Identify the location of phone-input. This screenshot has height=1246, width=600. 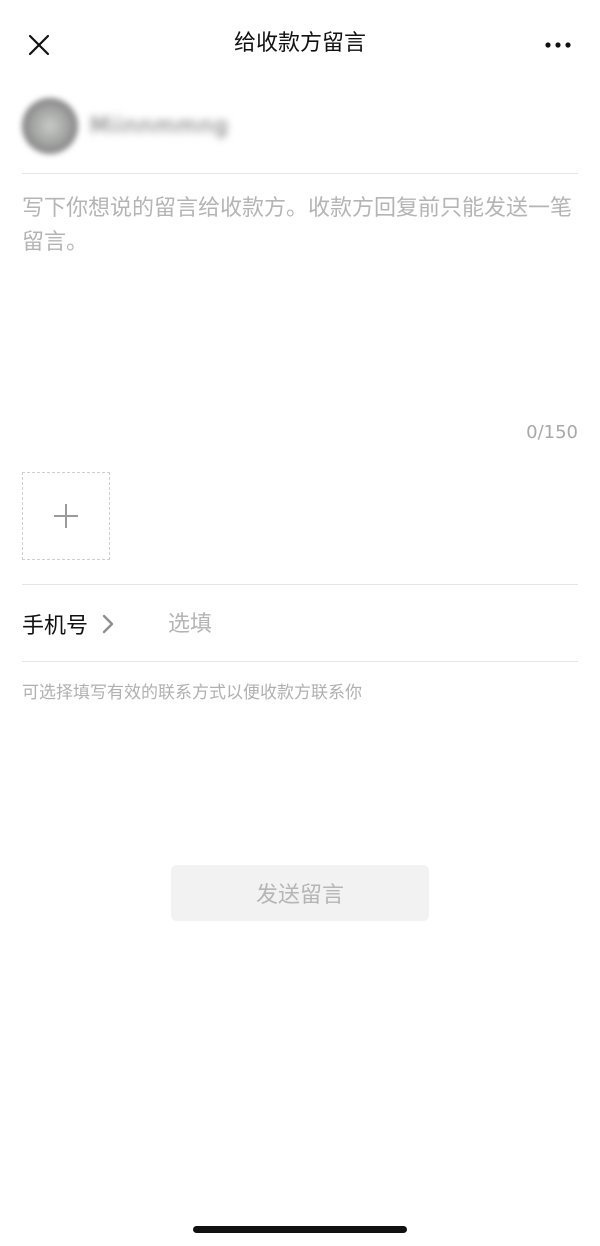
(368, 624).